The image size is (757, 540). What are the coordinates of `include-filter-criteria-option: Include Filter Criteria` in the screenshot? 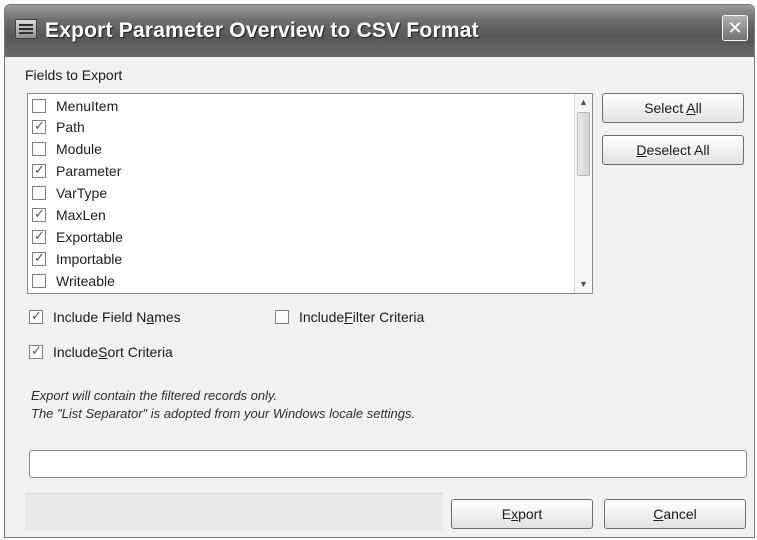 It's located at (349, 317).